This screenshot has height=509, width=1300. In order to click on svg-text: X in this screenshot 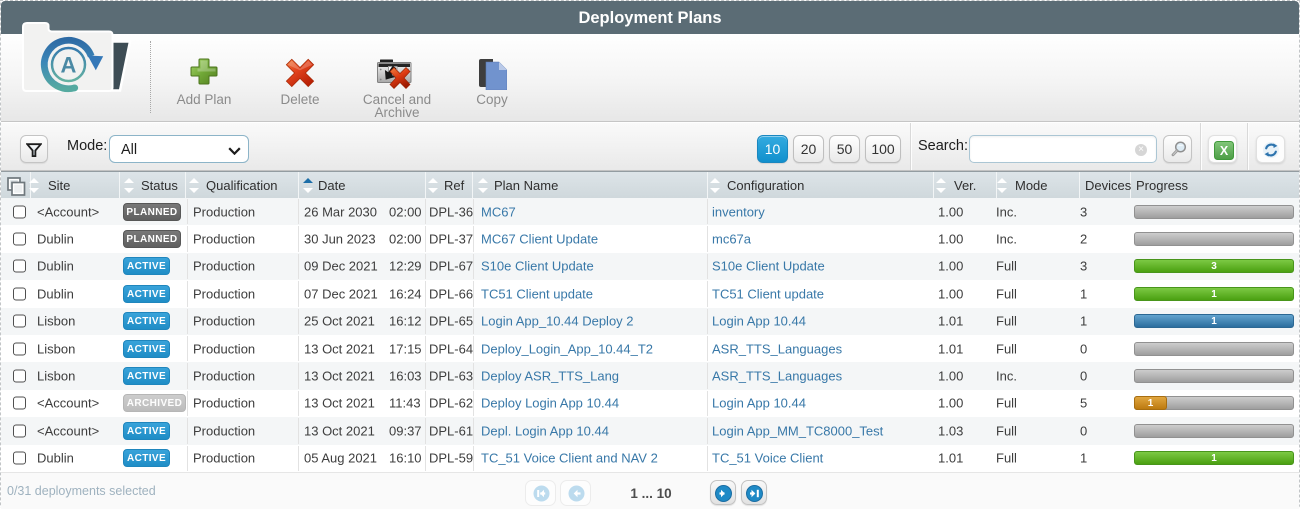, I will do `click(1224, 151)`.